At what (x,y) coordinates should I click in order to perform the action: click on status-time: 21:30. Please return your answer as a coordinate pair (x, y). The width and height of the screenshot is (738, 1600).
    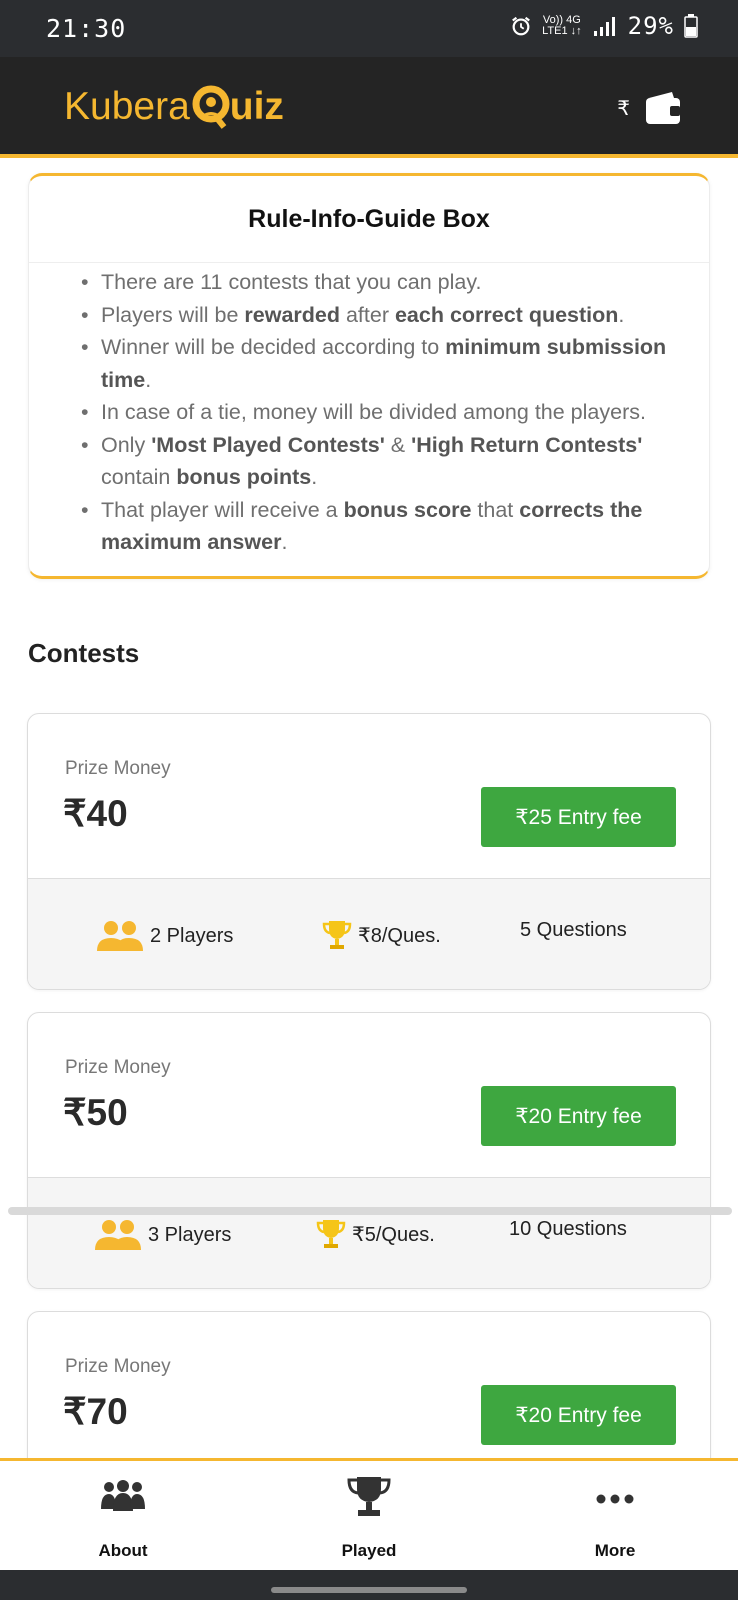
    Looking at the image, I should click on (86, 28).